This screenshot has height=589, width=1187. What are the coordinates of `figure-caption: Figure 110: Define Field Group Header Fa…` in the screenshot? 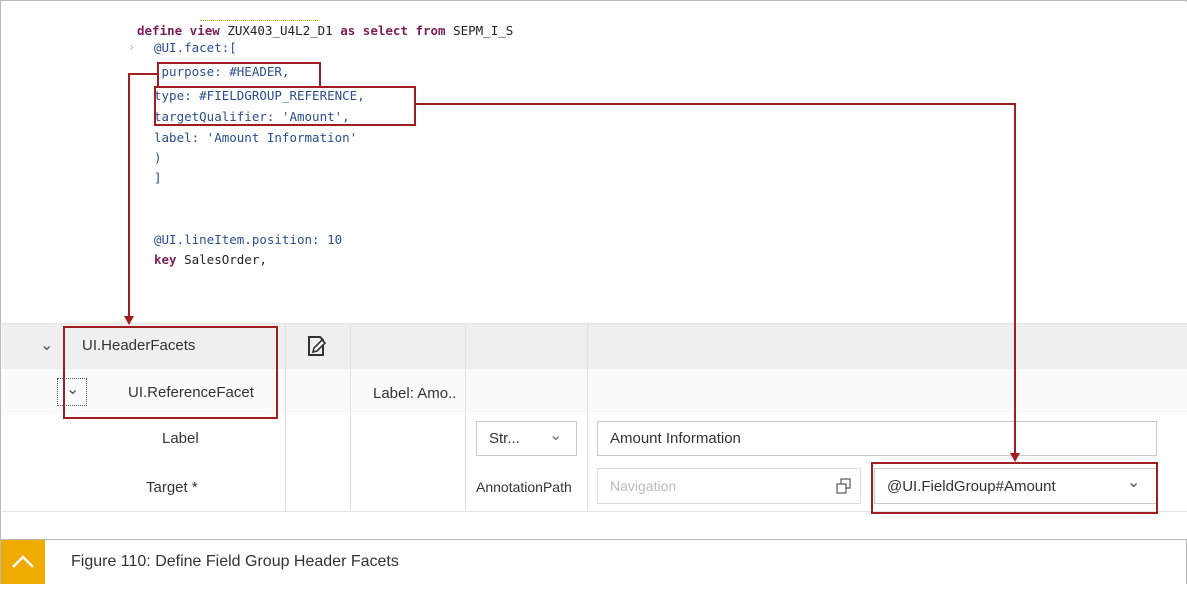 It's located at (235, 561).